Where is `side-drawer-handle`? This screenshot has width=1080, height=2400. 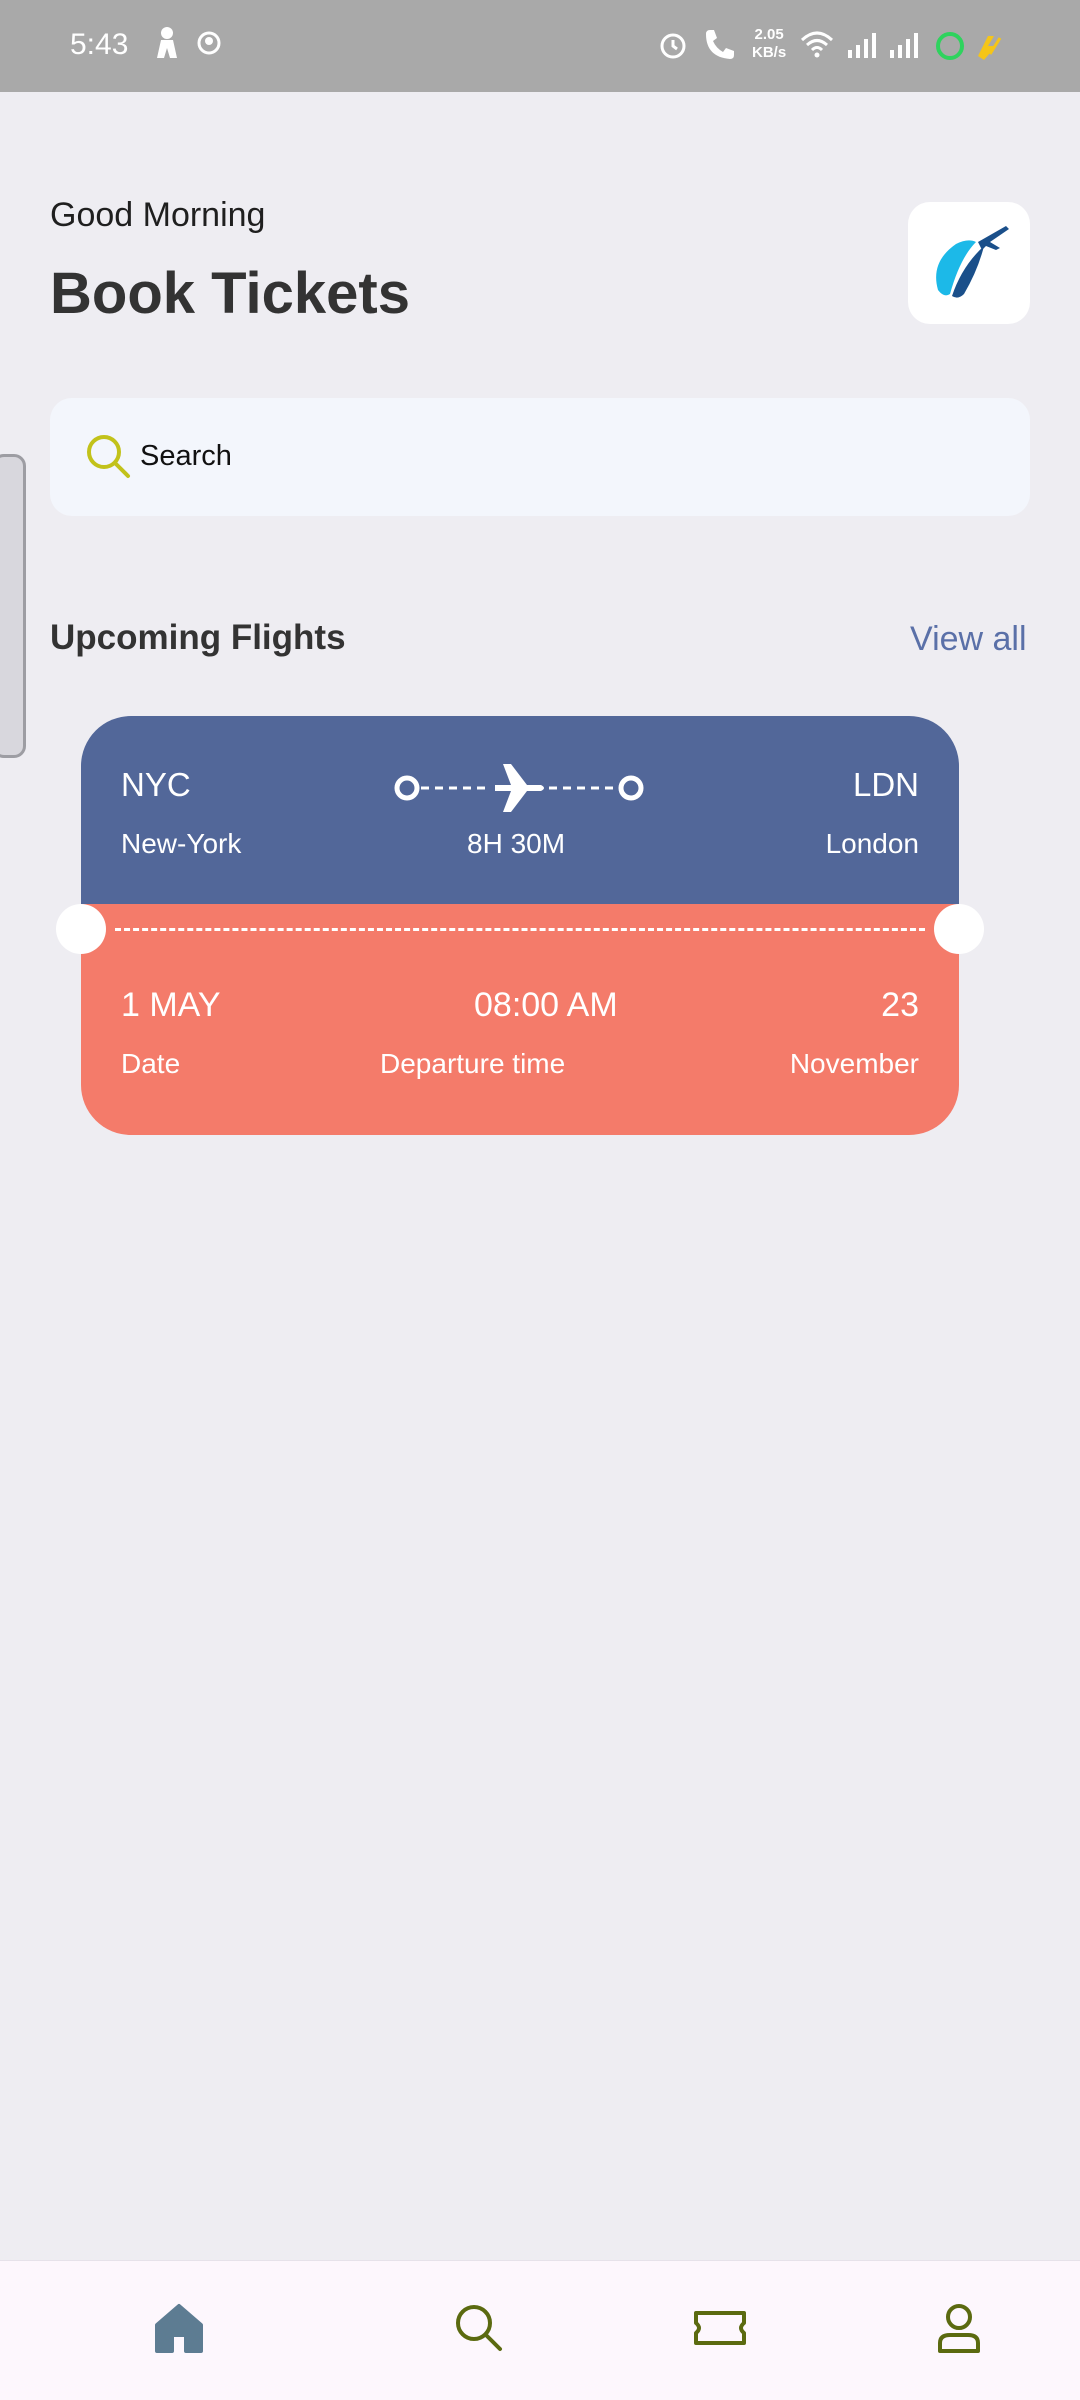 side-drawer-handle is located at coordinates (13, 606).